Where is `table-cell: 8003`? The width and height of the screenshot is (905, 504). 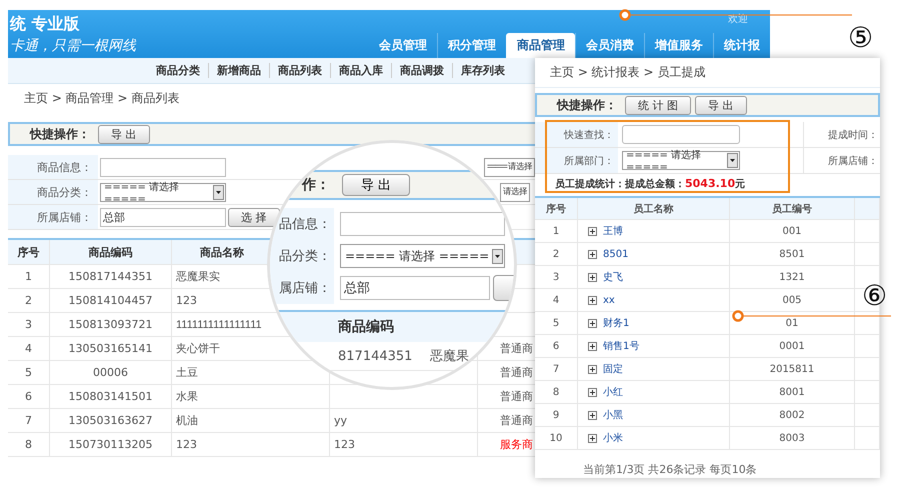
table-cell: 8003 is located at coordinates (792, 438).